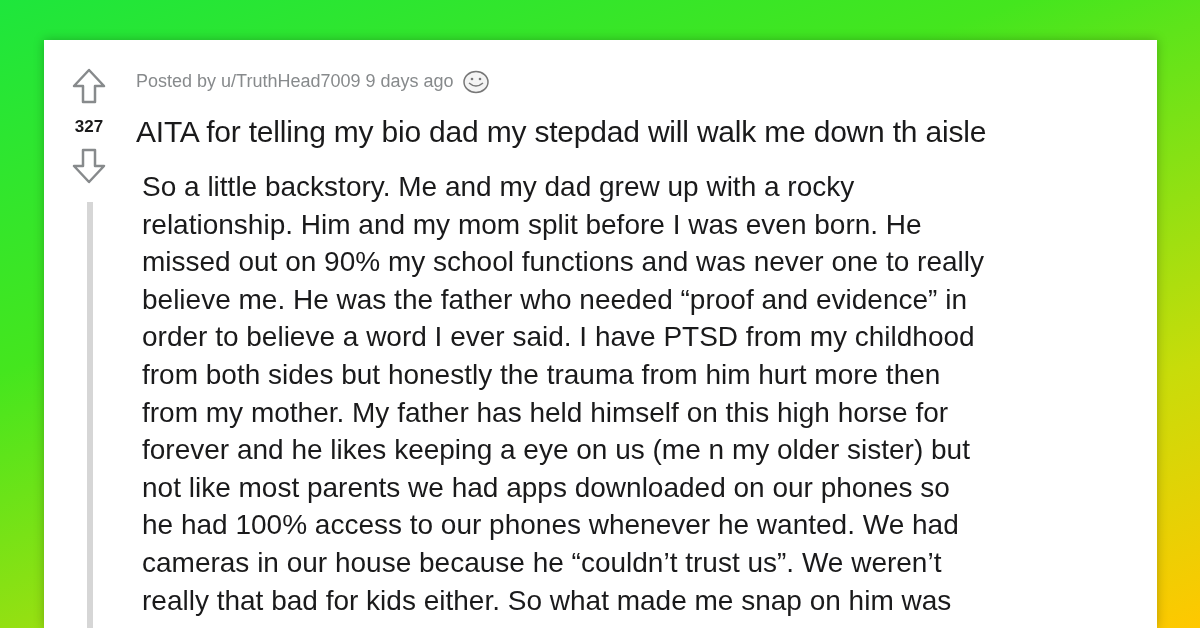 Image resolution: width=1200 pixels, height=628 pixels. What do you see at coordinates (89, 165) in the screenshot?
I see `downvote-icon` at bounding box center [89, 165].